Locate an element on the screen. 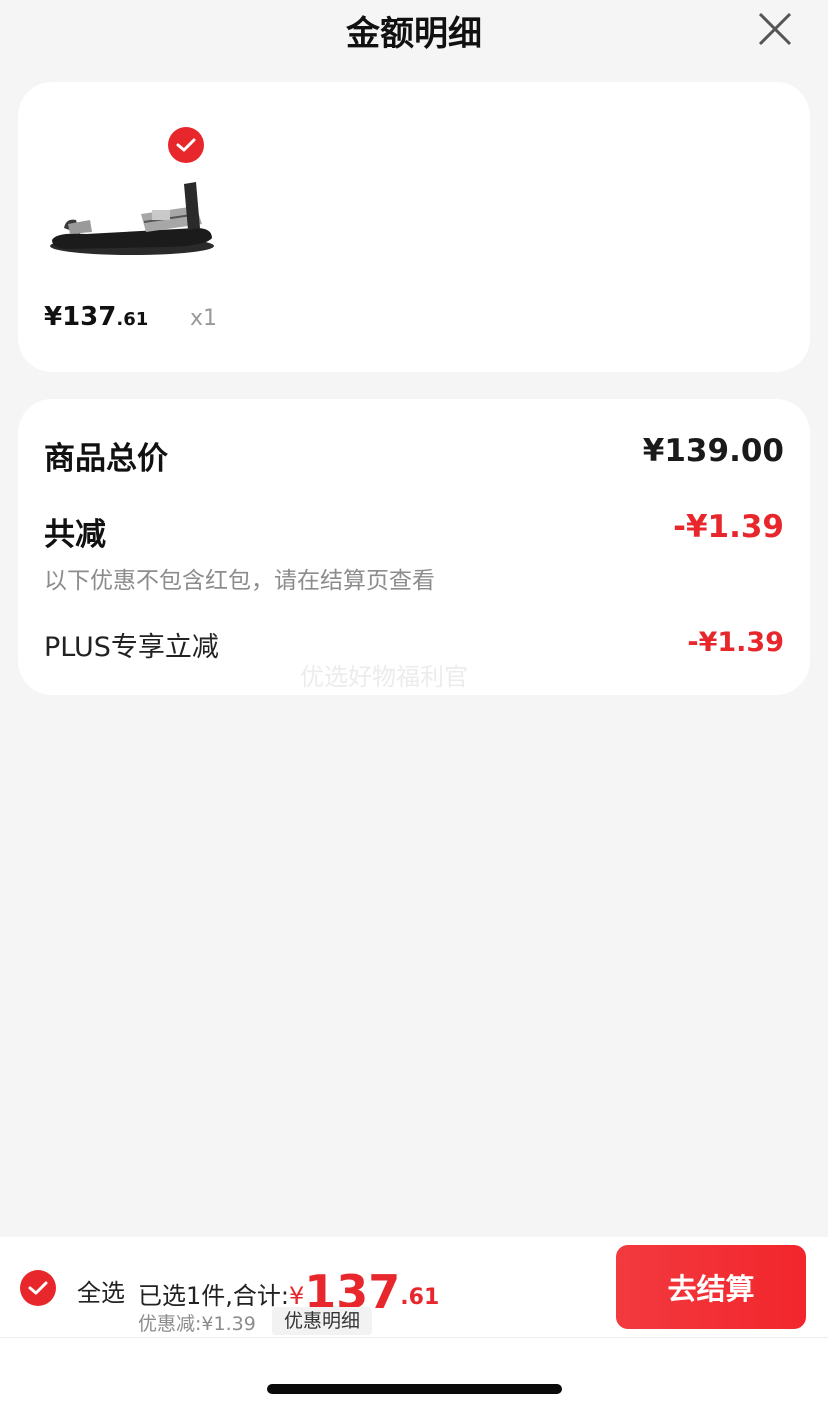 This screenshot has width=828, height=1411. discount-detail-button: 优惠明细 is located at coordinates (322, 1321).